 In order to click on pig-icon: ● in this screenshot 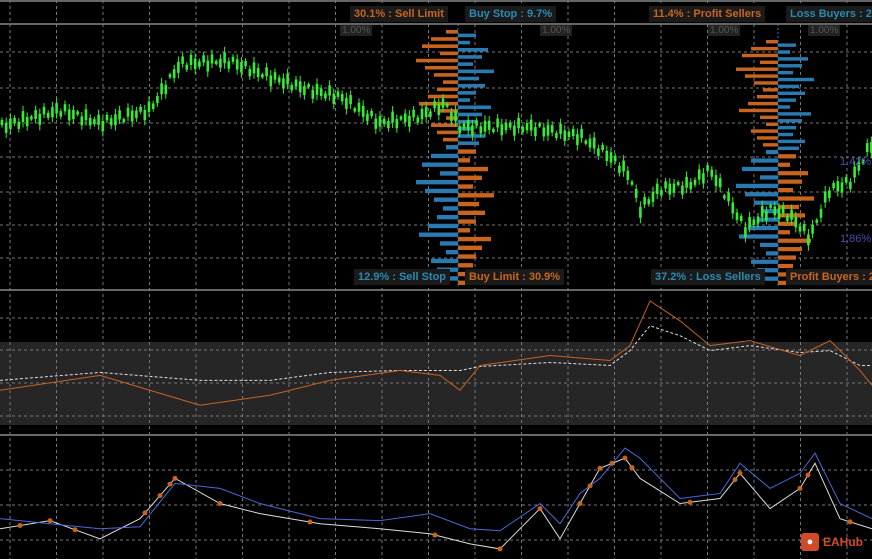, I will do `click(810, 542)`.